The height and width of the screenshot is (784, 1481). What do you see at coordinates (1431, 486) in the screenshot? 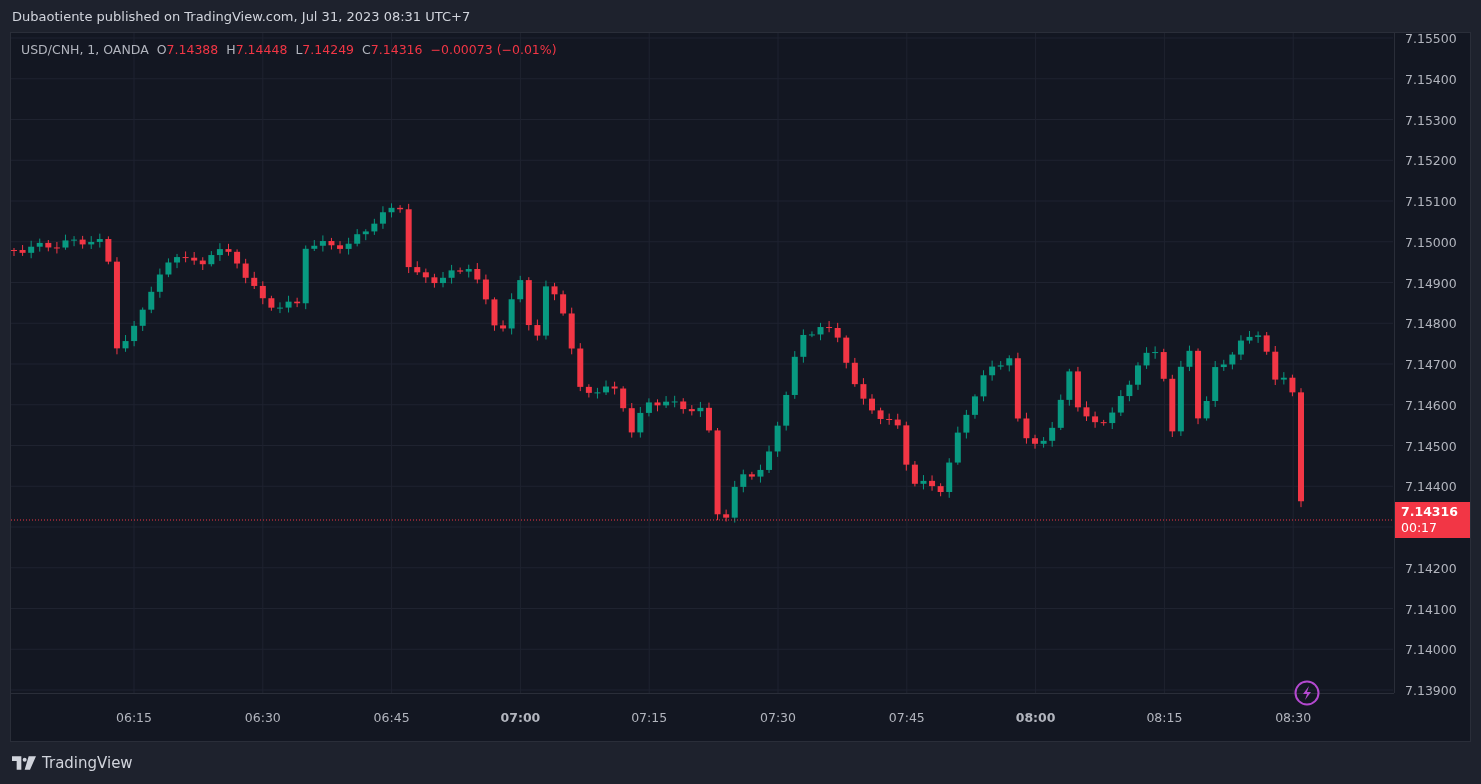
I see `price-tick-label: 7.14400` at bounding box center [1431, 486].